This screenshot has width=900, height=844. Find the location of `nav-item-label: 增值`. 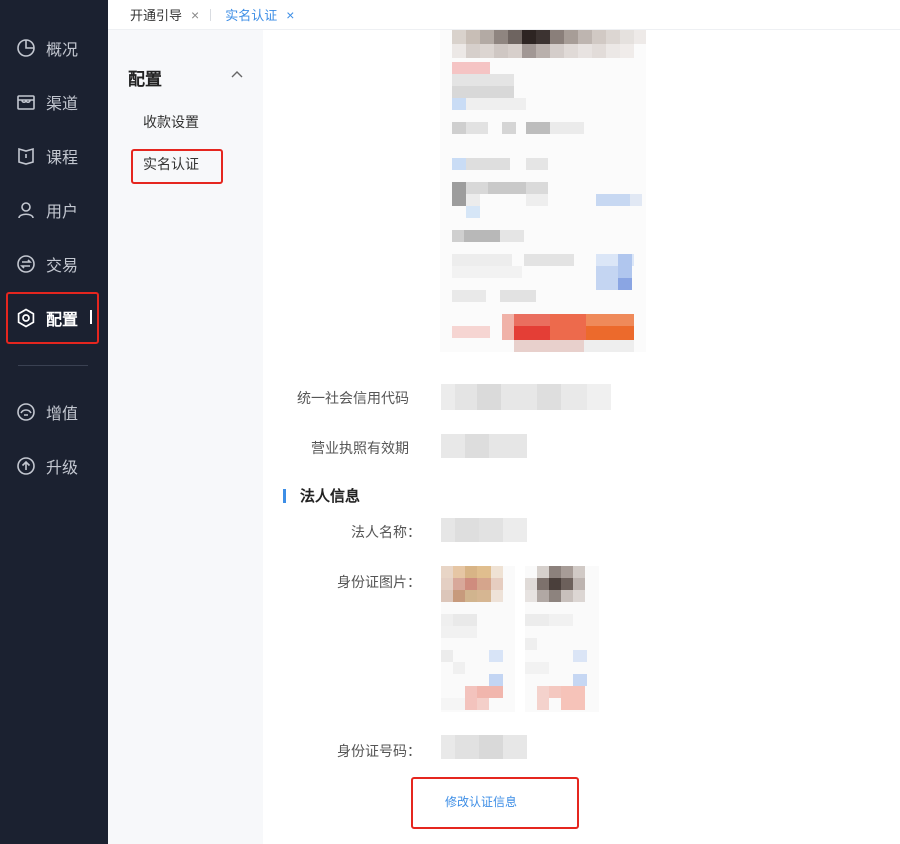

nav-item-label: 增值 is located at coordinates (62, 414).